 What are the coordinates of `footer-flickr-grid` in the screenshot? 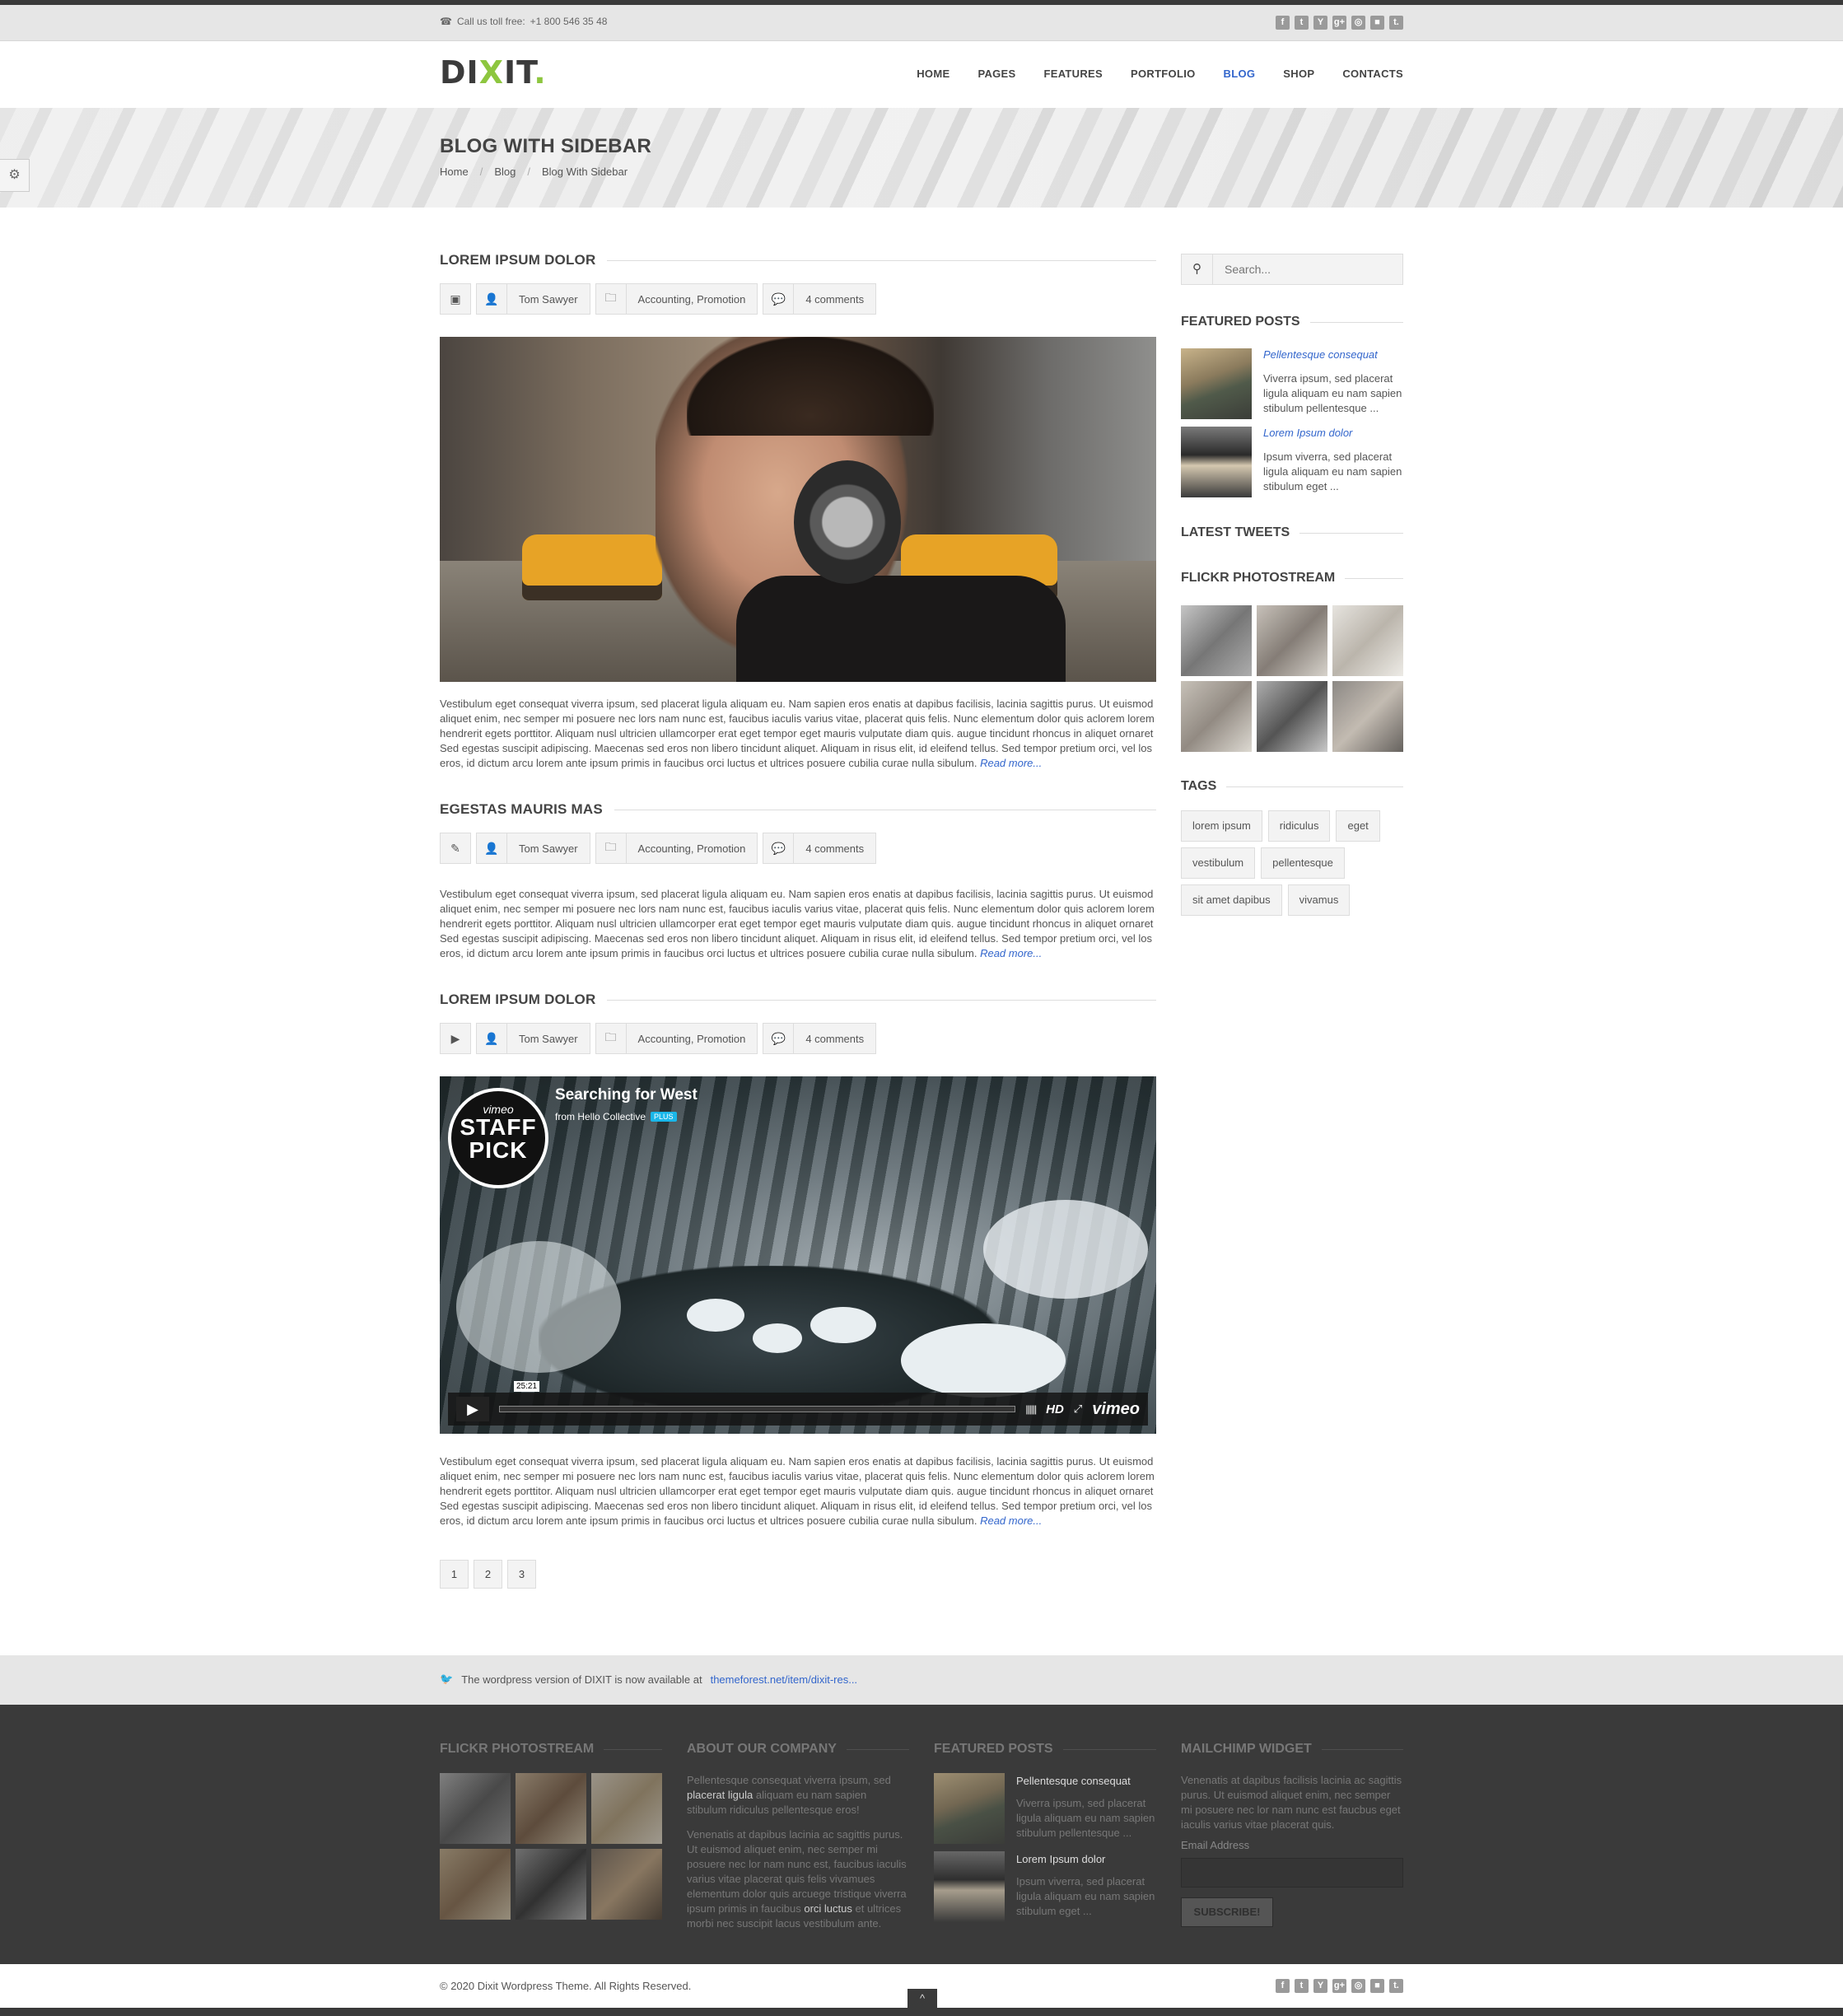 It's located at (551, 1846).